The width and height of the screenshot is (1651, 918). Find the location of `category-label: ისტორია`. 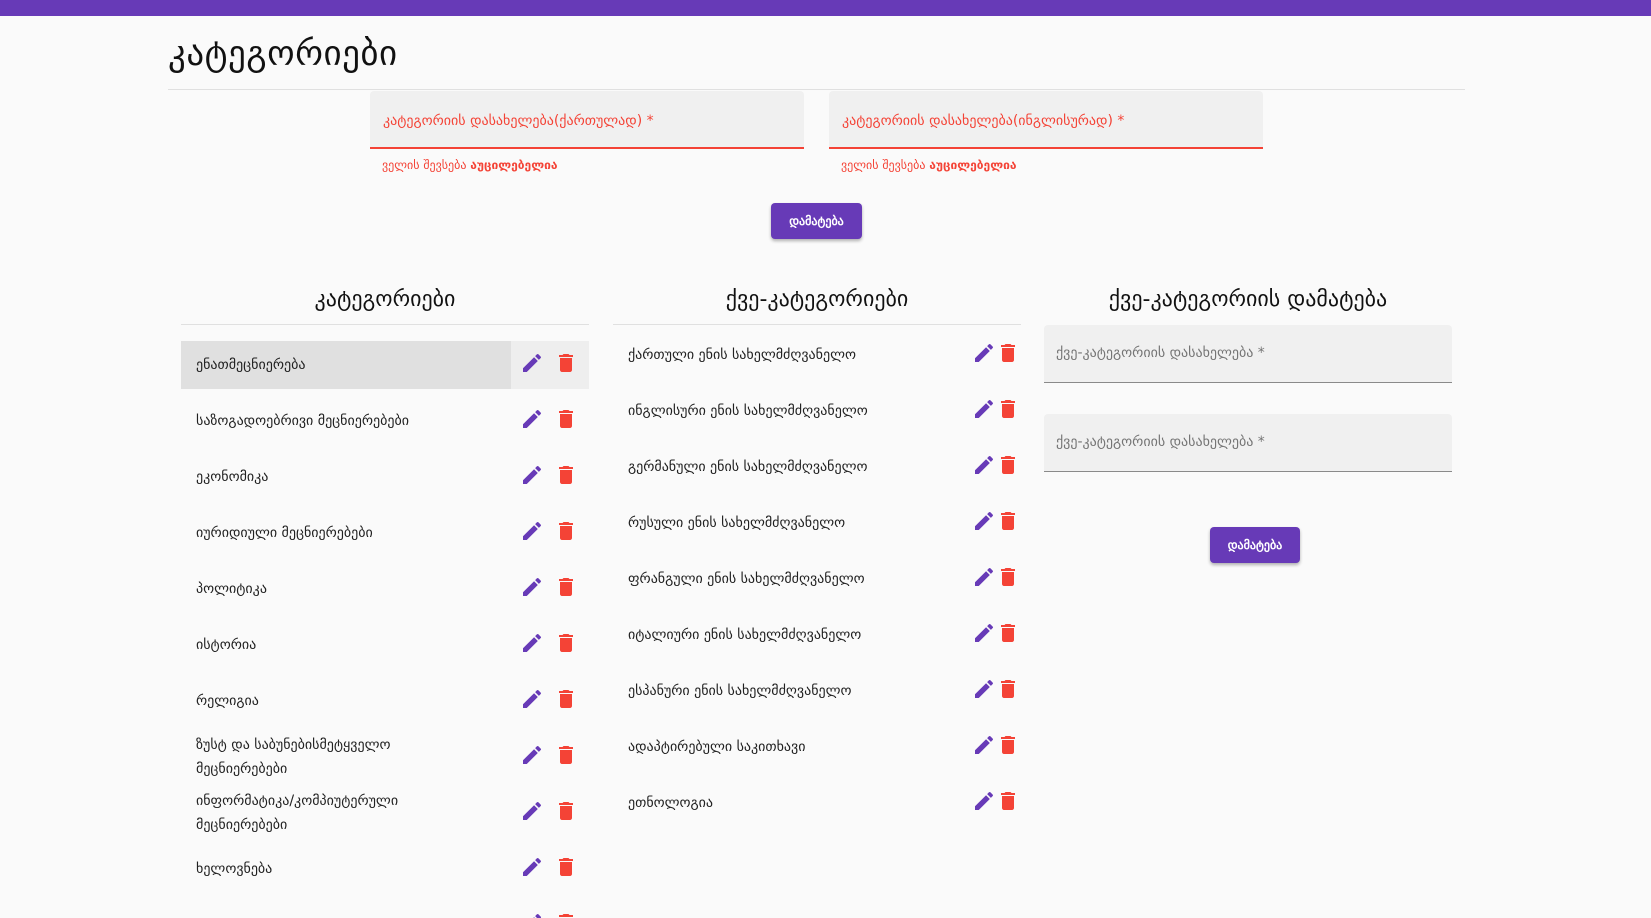

category-label: ისტორია is located at coordinates (226, 645).